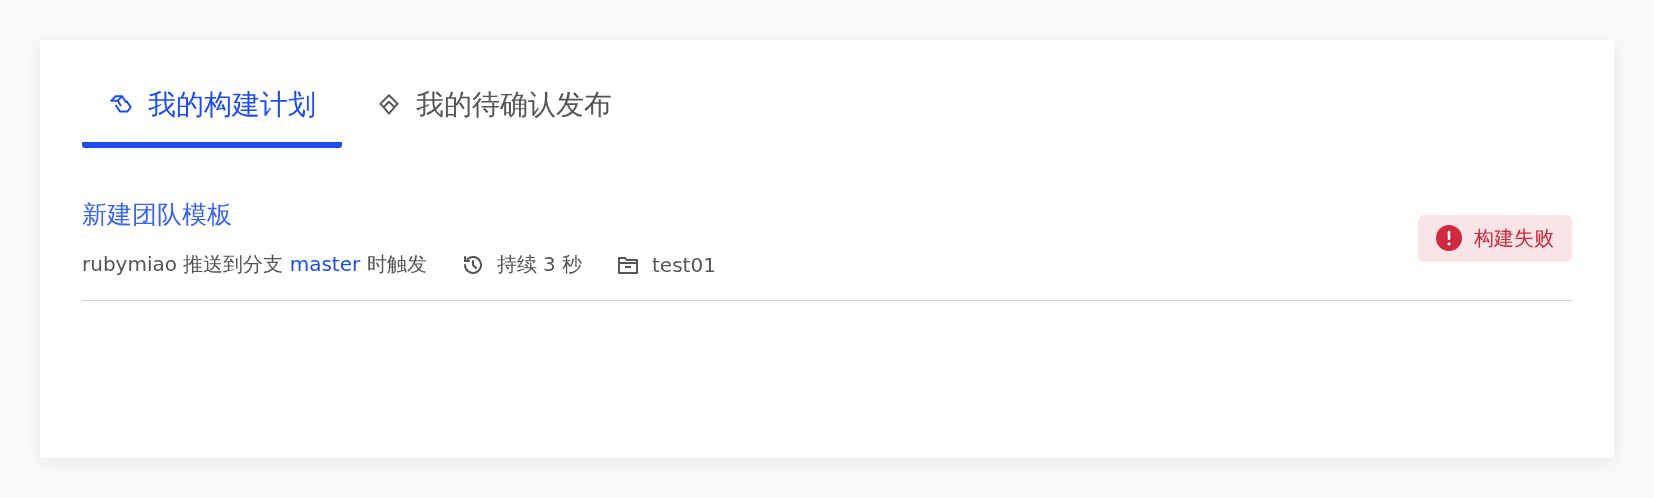 Image resolution: width=1654 pixels, height=498 pixels. Describe the element at coordinates (1449, 238) in the screenshot. I see `error-icon` at that location.